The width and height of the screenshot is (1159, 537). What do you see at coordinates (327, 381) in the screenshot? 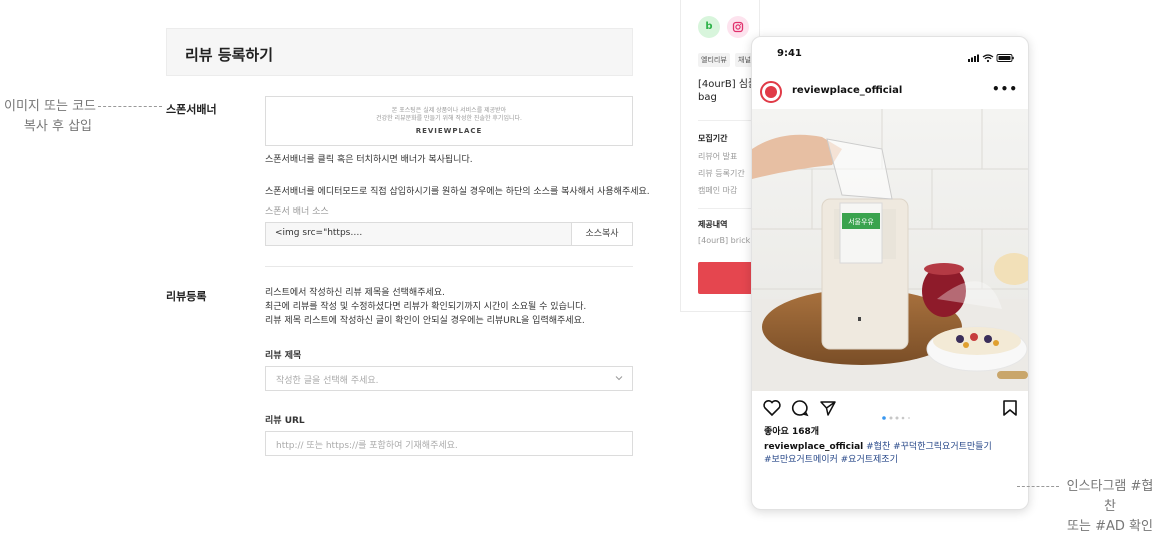
I see `review-title-placeholder: 작성한 글을 선택해 주세요.` at bounding box center [327, 381].